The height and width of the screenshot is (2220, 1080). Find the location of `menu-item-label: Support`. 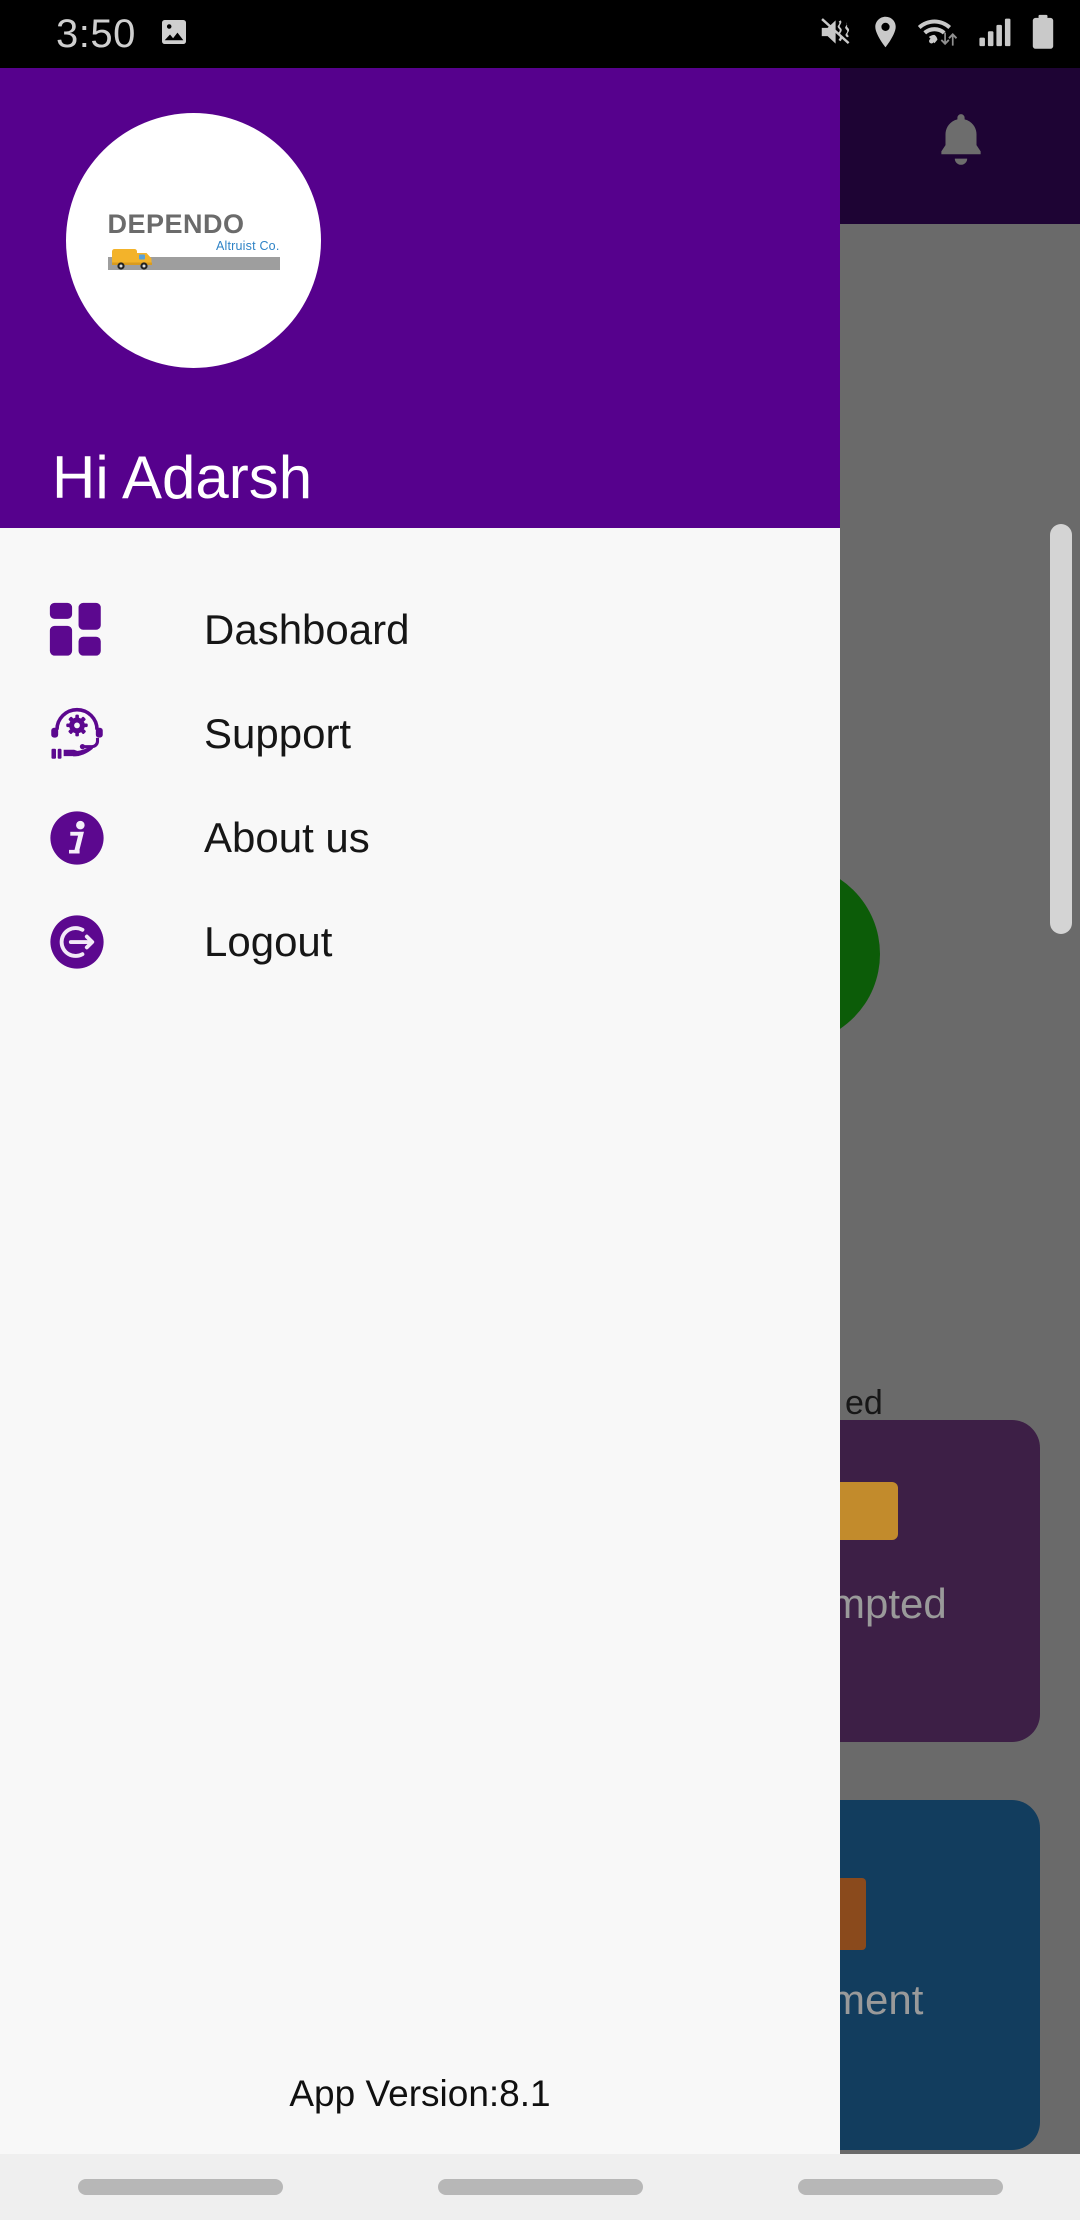

menu-item-label: Support is located at coordinates (278, 733).